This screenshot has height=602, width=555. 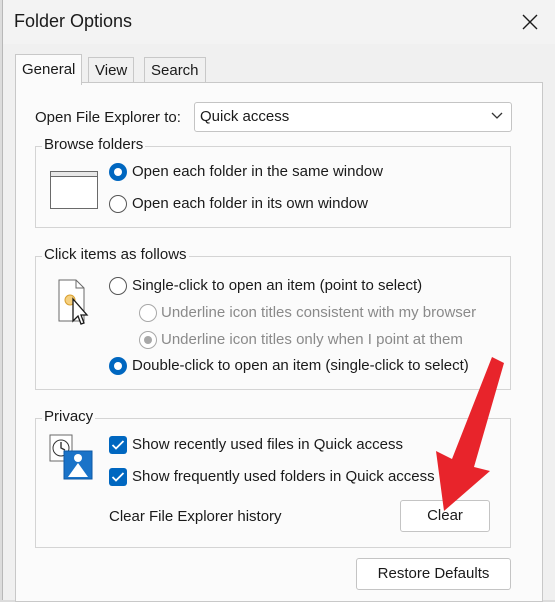 I want to click on window-title: Folder Options, so click(x=73, y=21).